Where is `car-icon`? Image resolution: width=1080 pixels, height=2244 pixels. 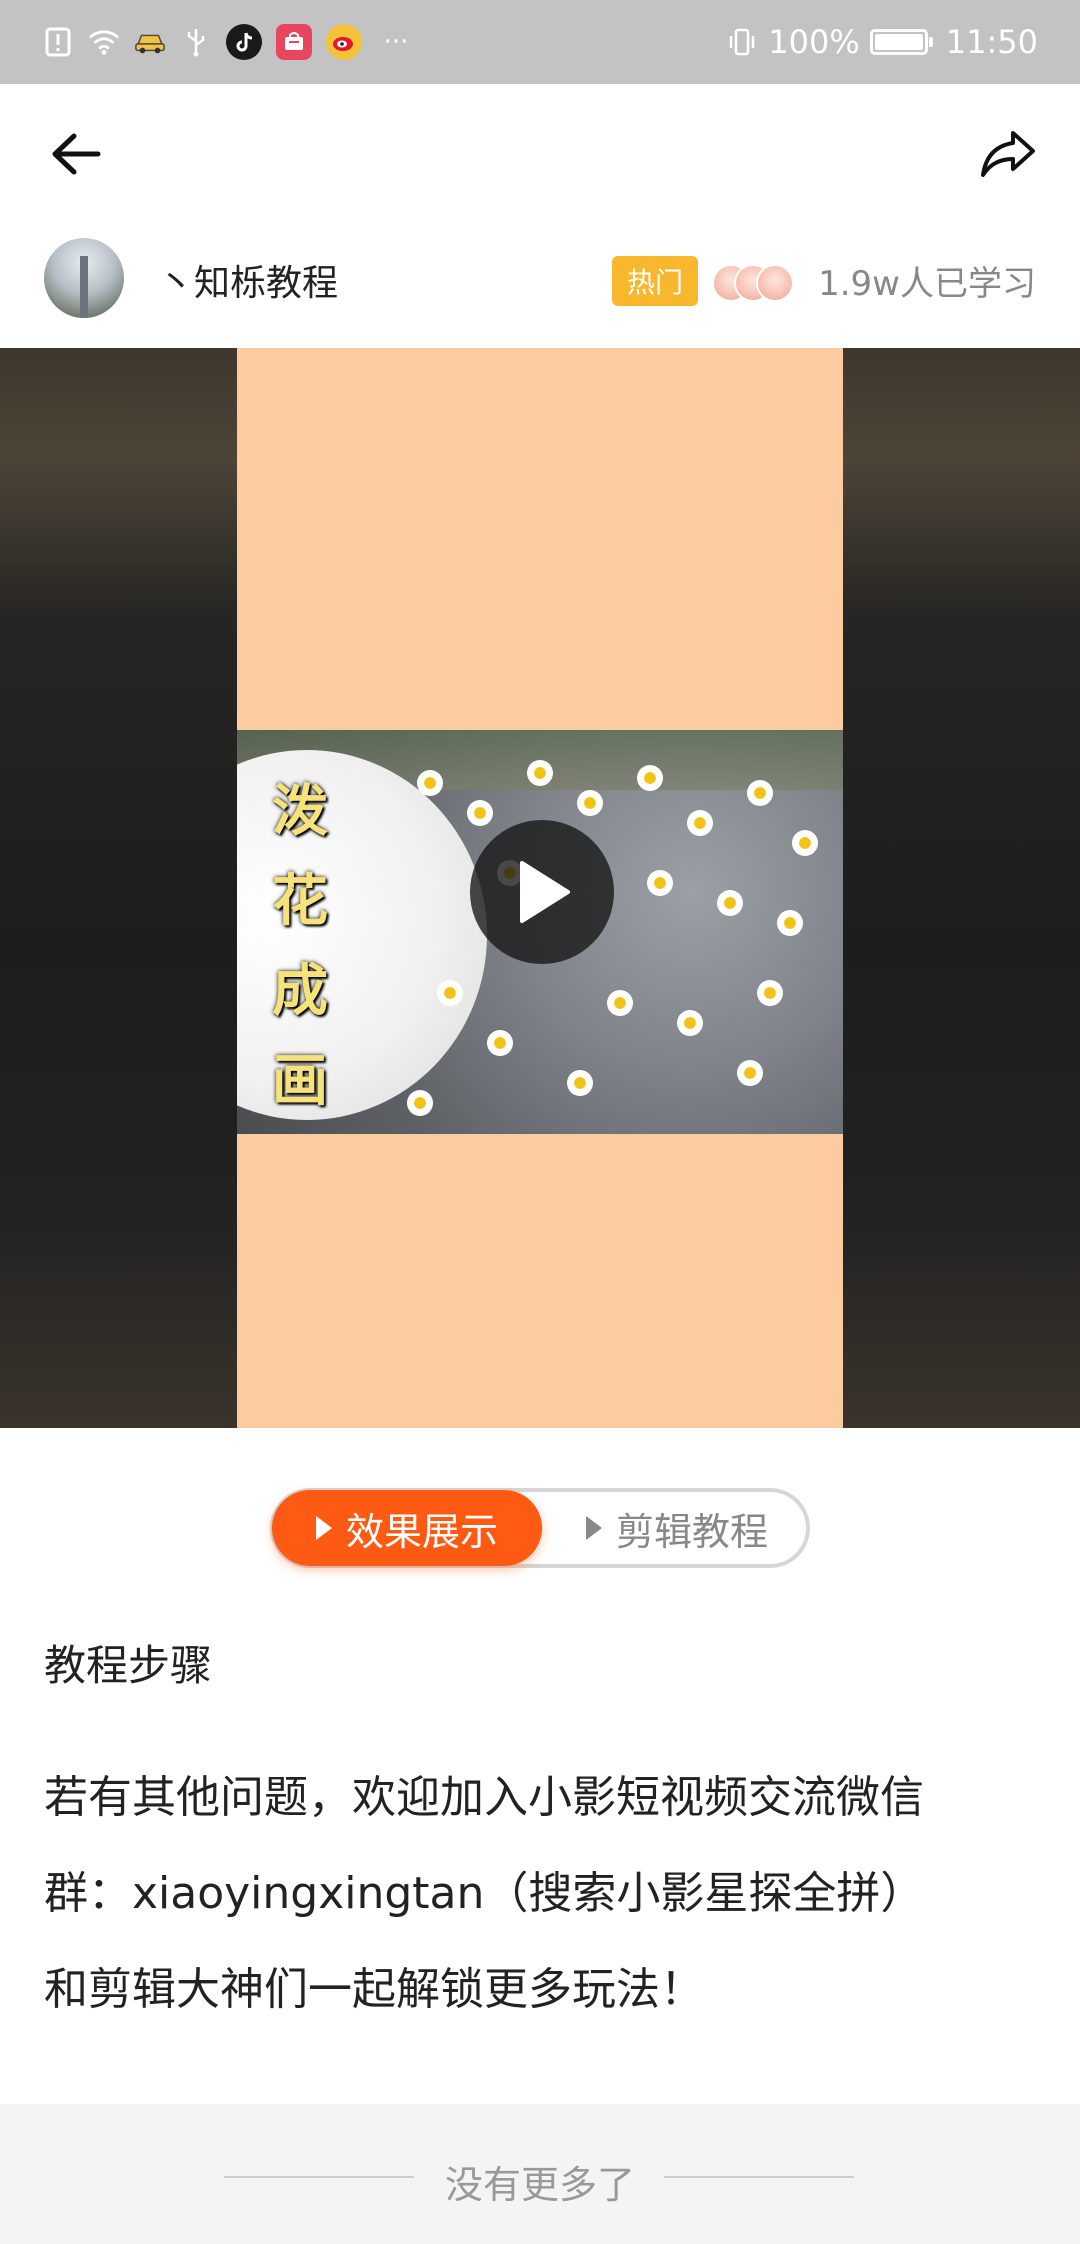 car-icon is located at coordinates (150, 42).